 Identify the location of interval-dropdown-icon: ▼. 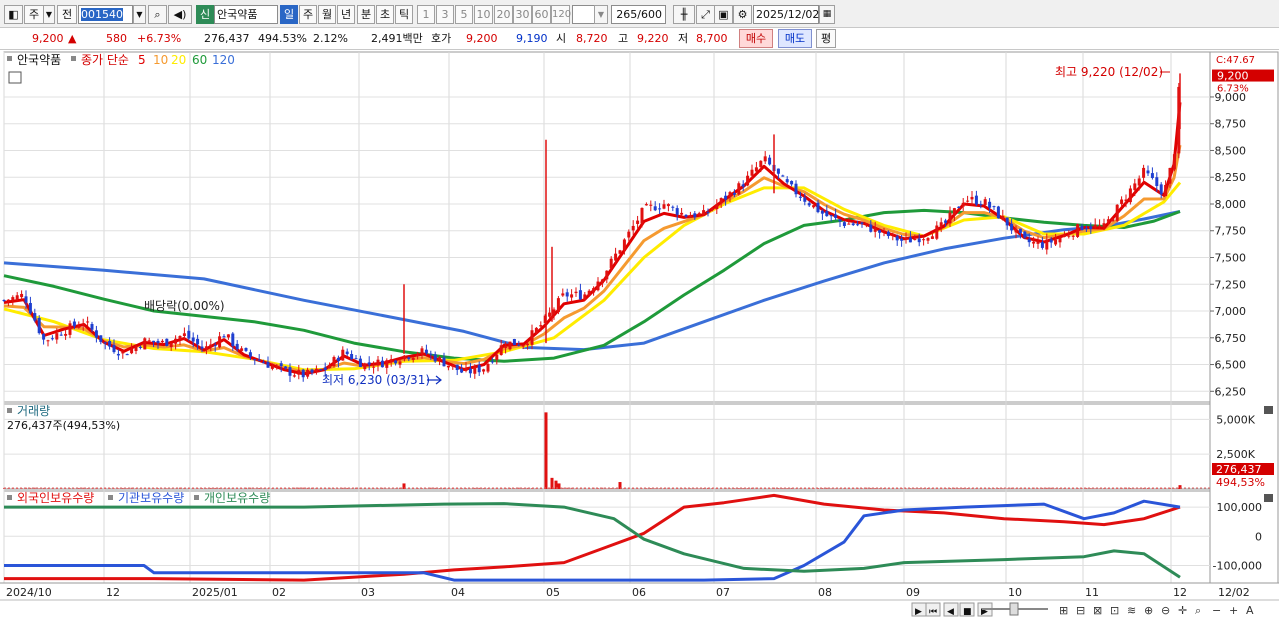
(601, 14).